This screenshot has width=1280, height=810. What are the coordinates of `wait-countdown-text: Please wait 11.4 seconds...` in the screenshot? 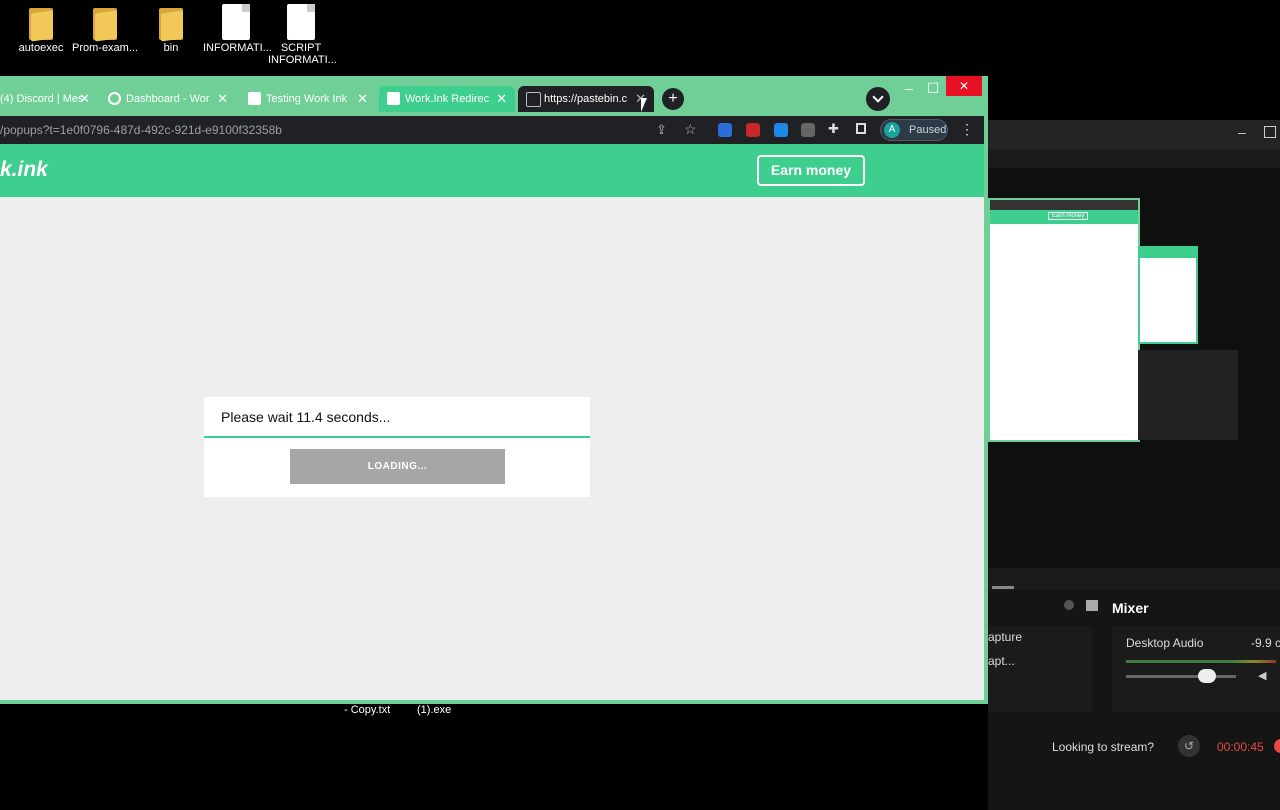 It's located at (306, 417).